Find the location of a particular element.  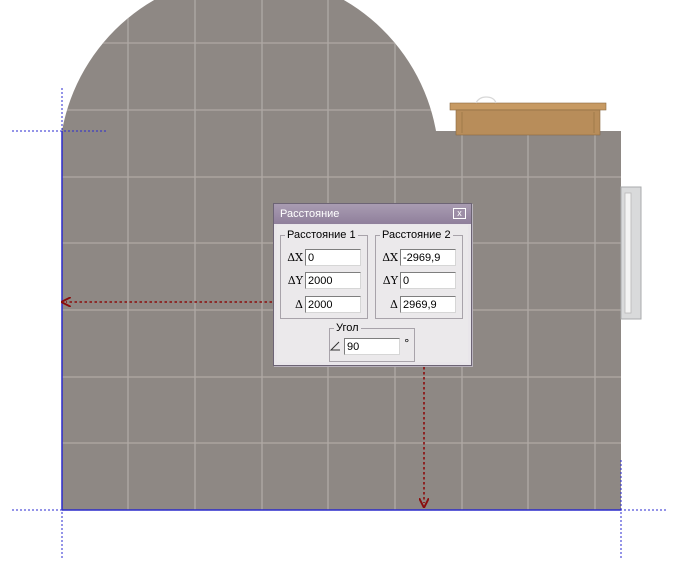

distance1-group: Расстояние 1 ΔX ΔY Δ is located at coordinates (324, 274).